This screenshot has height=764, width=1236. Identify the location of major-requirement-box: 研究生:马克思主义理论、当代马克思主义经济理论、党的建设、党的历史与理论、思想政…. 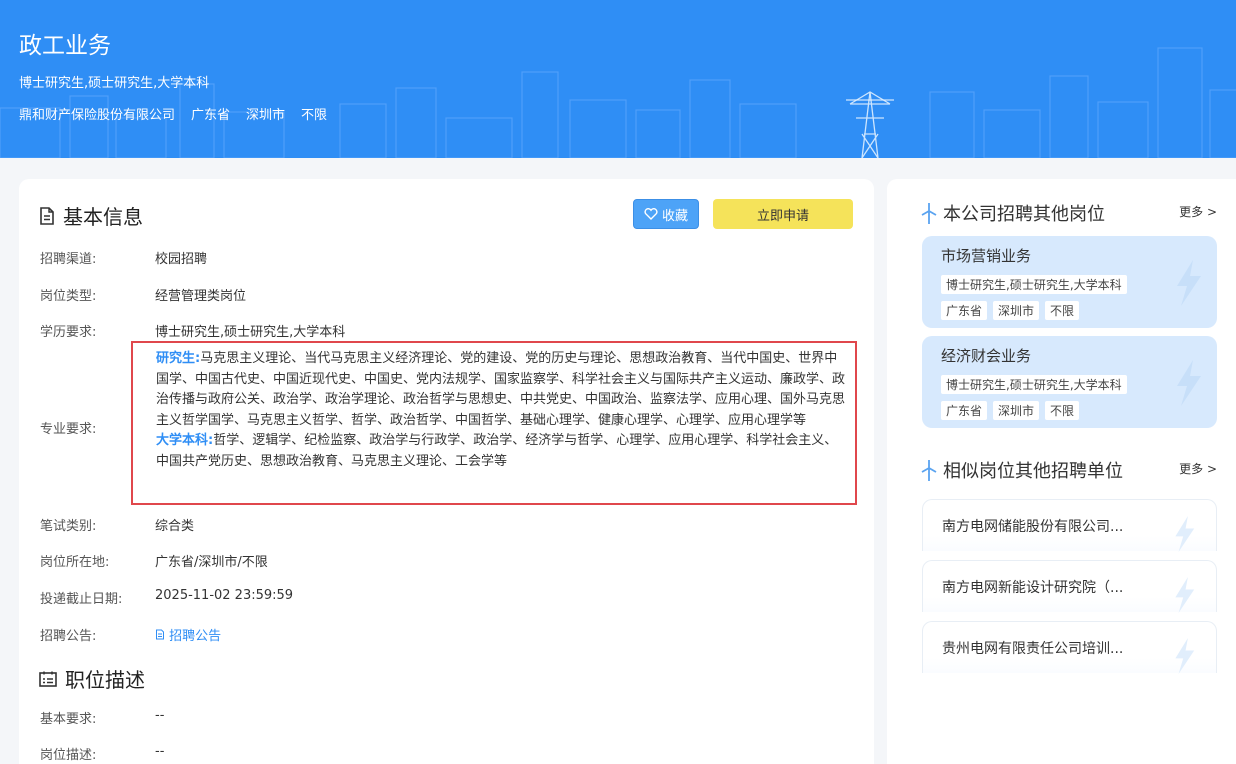
(494, 423).